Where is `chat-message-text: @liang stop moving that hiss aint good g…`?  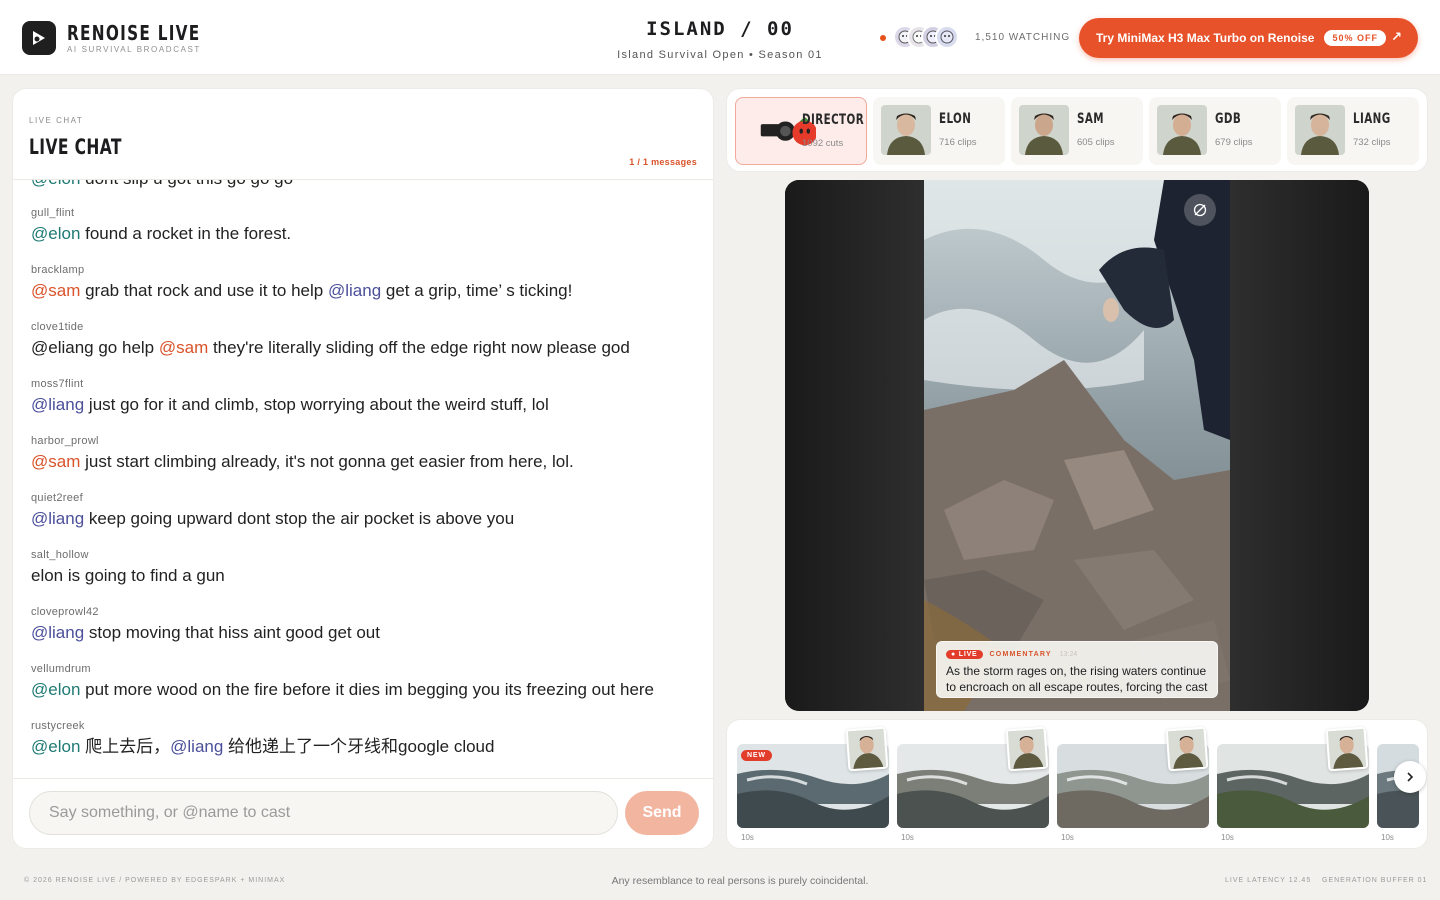
chat-message-text: @liang stop moving that hiss aint good g… is located at coordinates (366, 633).